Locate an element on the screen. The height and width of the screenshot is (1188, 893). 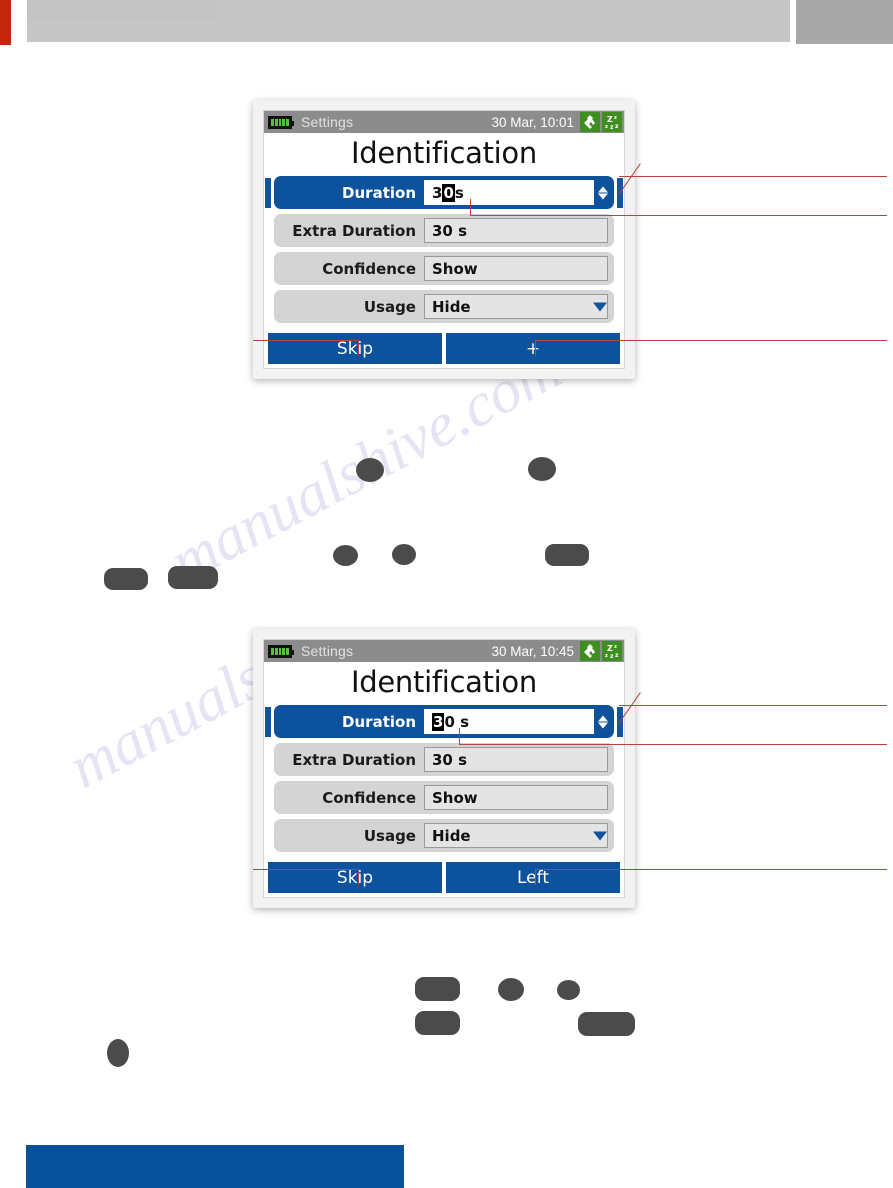
leader-line-spinner-h is located at coordinates (753, 176).